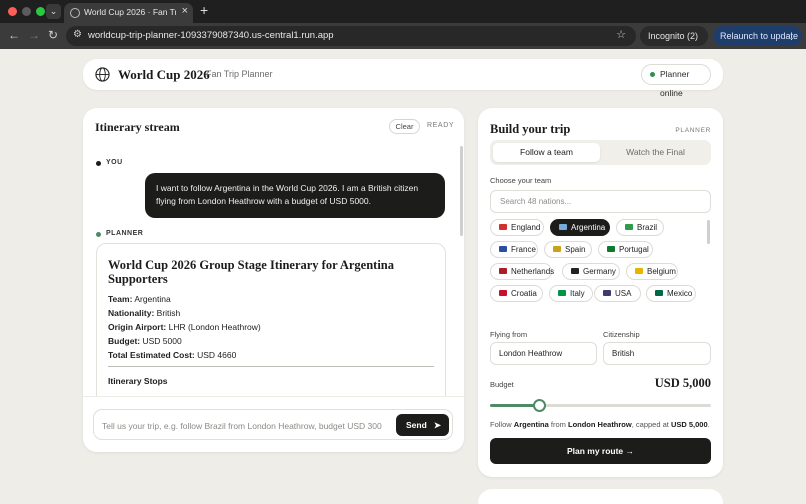 The height and width of the screenshot is (504, 806). What do you see at coordinates (657, 353) in the screenshot?
I see `citizenship-field: British` at bounding box center [657, 353].